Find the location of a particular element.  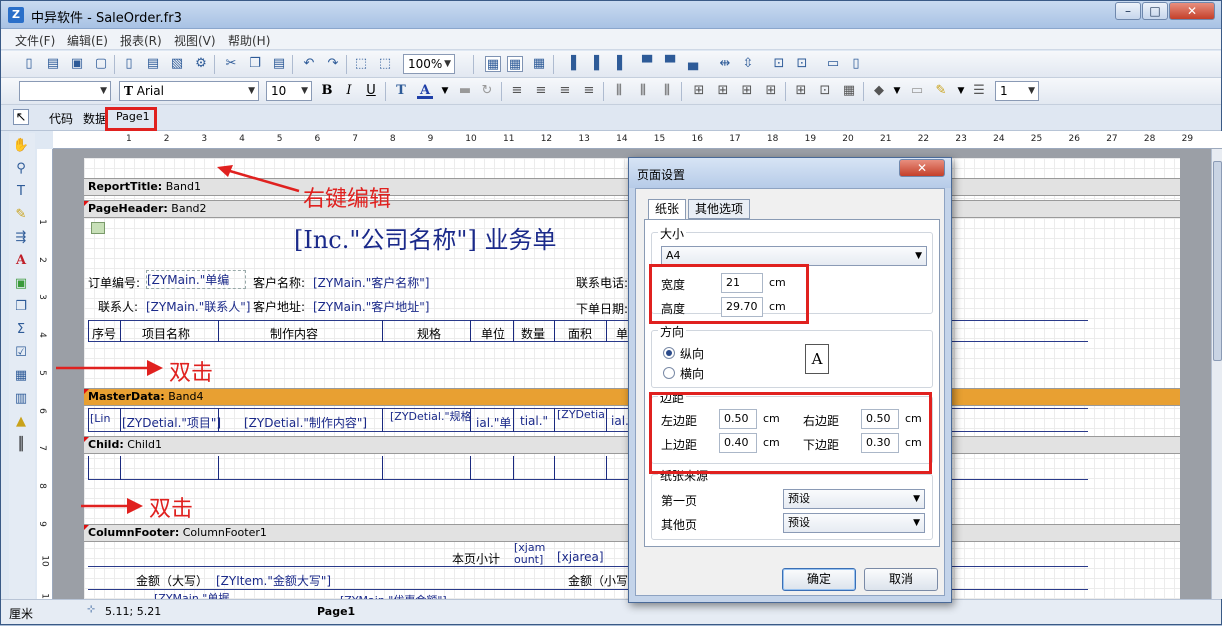

status-coords: 5.11; 5.21 is located at coordinates (133, 611).